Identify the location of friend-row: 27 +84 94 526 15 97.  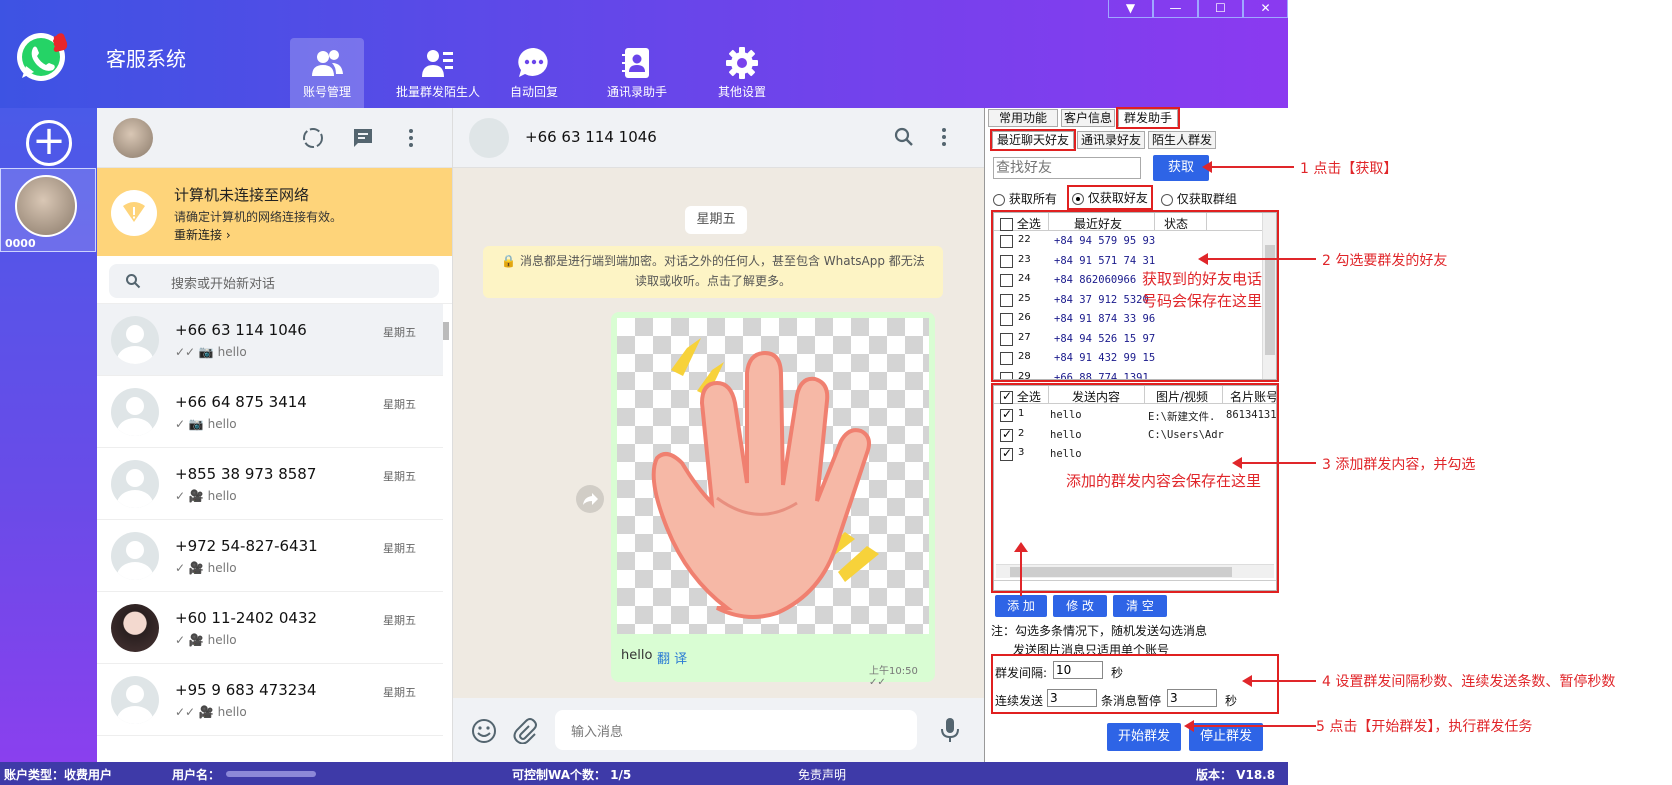
(1130, 342).